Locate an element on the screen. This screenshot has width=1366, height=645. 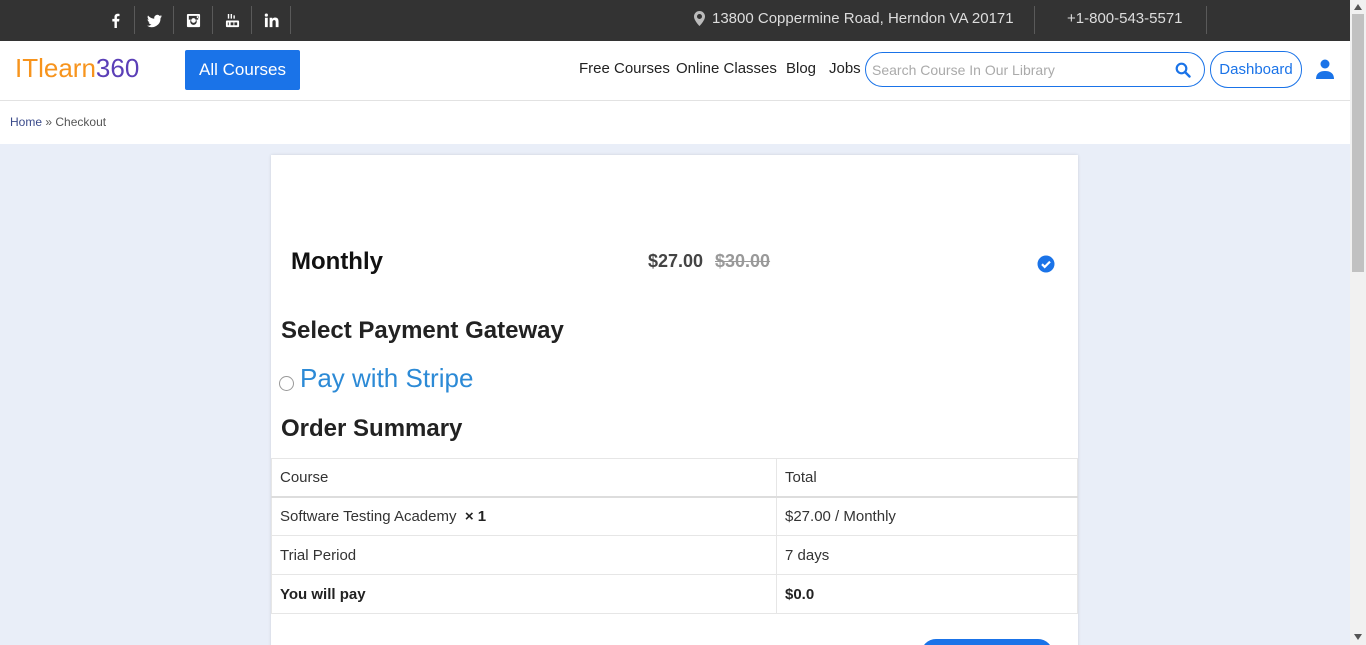
order-summary-title: Order Summary is located at coordinates (372, 428).